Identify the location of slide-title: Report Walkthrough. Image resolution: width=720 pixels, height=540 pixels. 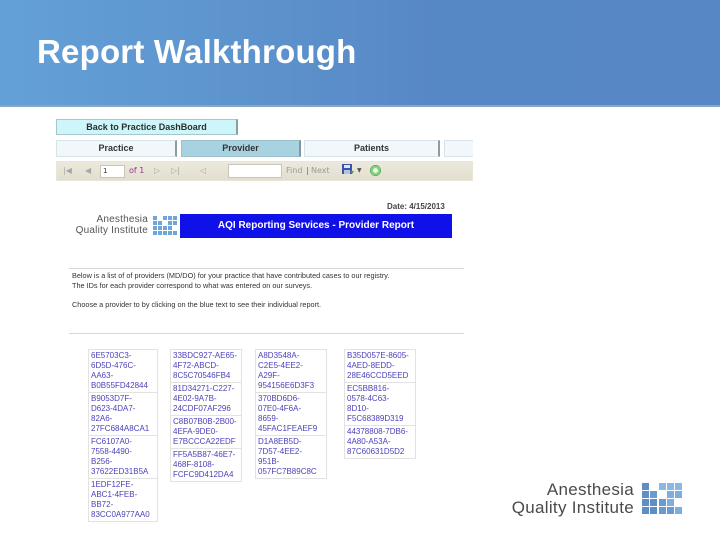
(197, 51).